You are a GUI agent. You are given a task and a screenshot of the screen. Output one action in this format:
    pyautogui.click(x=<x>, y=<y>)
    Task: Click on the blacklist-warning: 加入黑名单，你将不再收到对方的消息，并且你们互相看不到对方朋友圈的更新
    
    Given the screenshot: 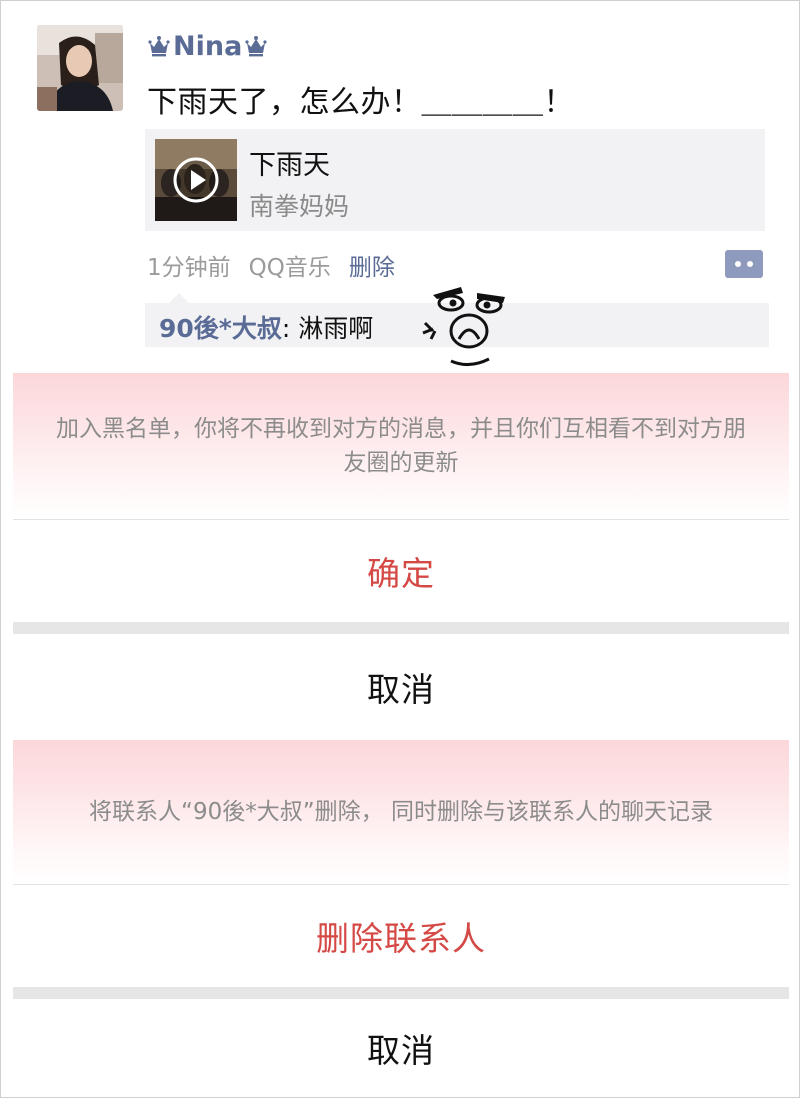 What is the action you would take?
    pyautogui.click(x=401, y=446)
    